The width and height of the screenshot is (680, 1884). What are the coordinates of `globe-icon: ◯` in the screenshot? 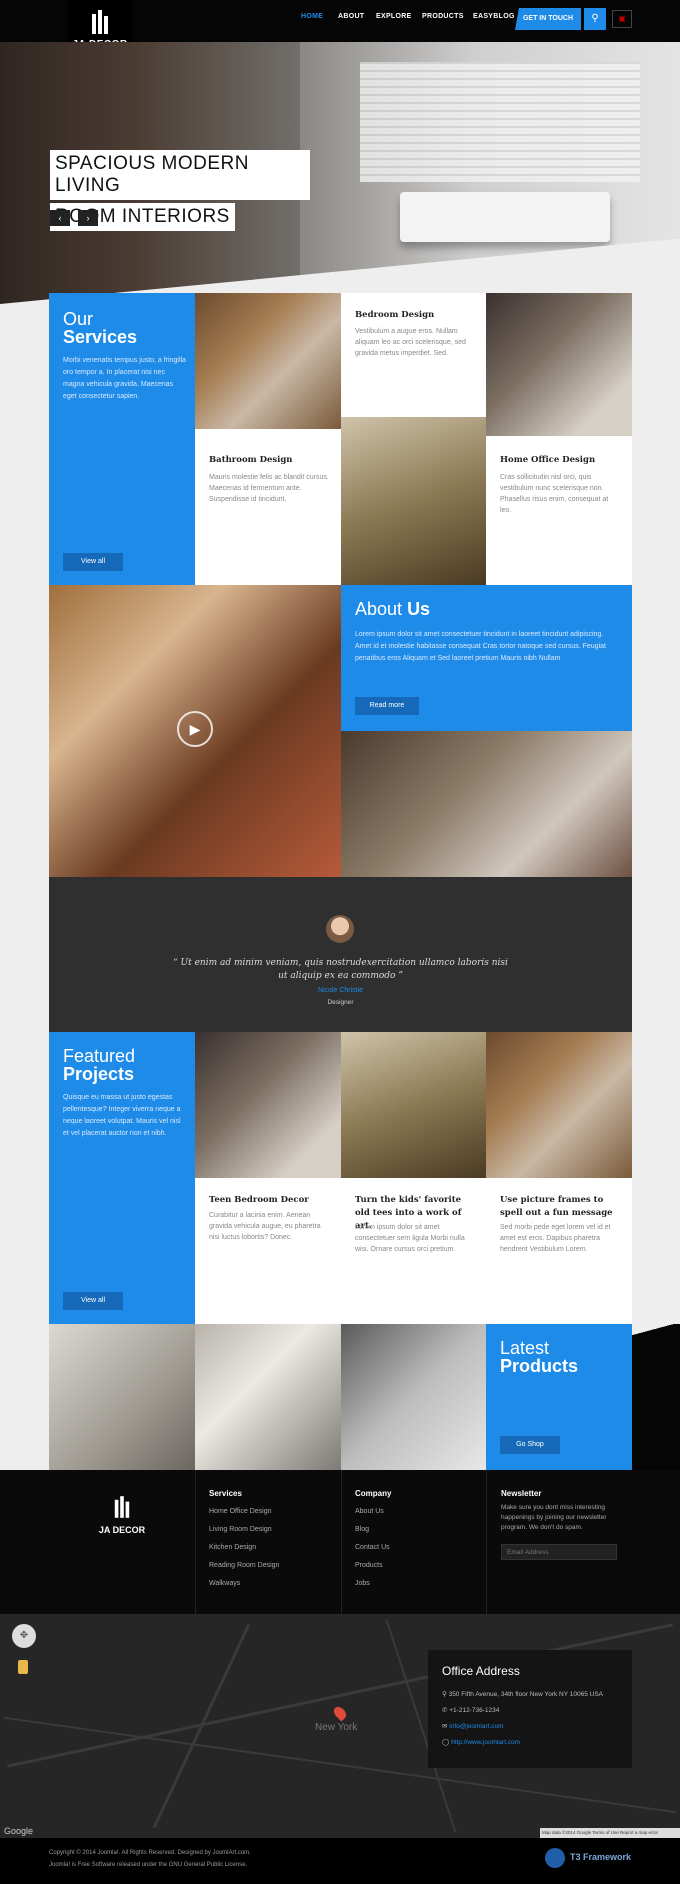 It's located at (446, 1742).